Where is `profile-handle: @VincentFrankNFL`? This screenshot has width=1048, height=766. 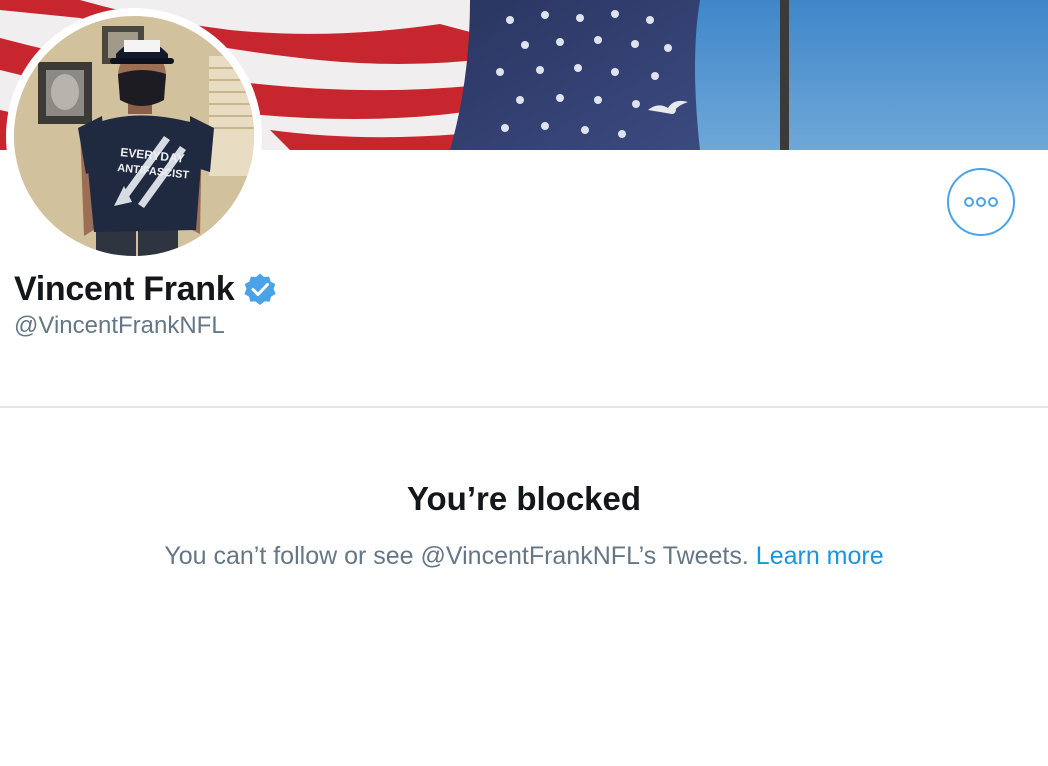
profile-handle: @VincentFrankNFL is located at coordinates (119, 325).